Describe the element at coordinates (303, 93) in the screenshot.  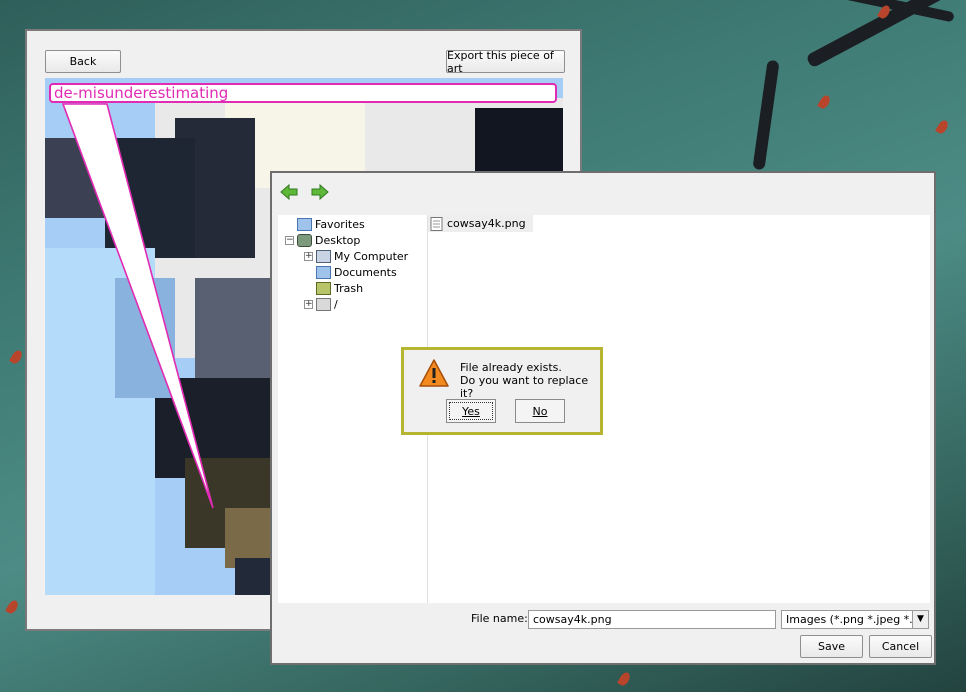
I see `caption-text-box: de-misunderestimating` at that location.